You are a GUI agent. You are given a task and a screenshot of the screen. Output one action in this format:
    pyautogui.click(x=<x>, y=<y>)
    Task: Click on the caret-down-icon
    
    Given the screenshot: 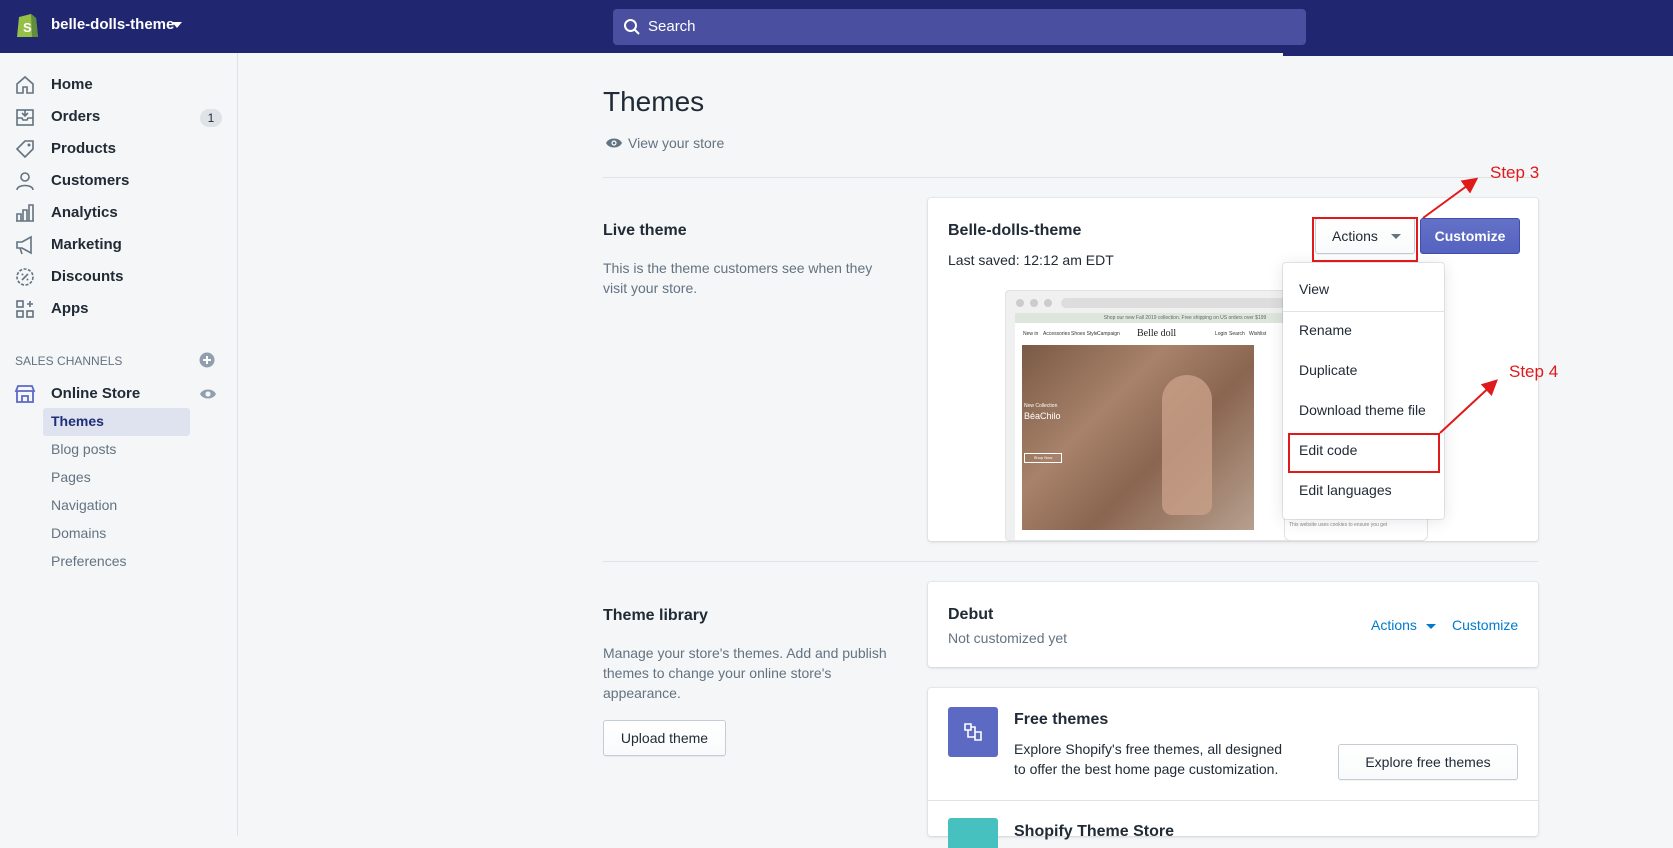 What is the action you would take?
    pyautogui.click(x=1430, y=626)
    